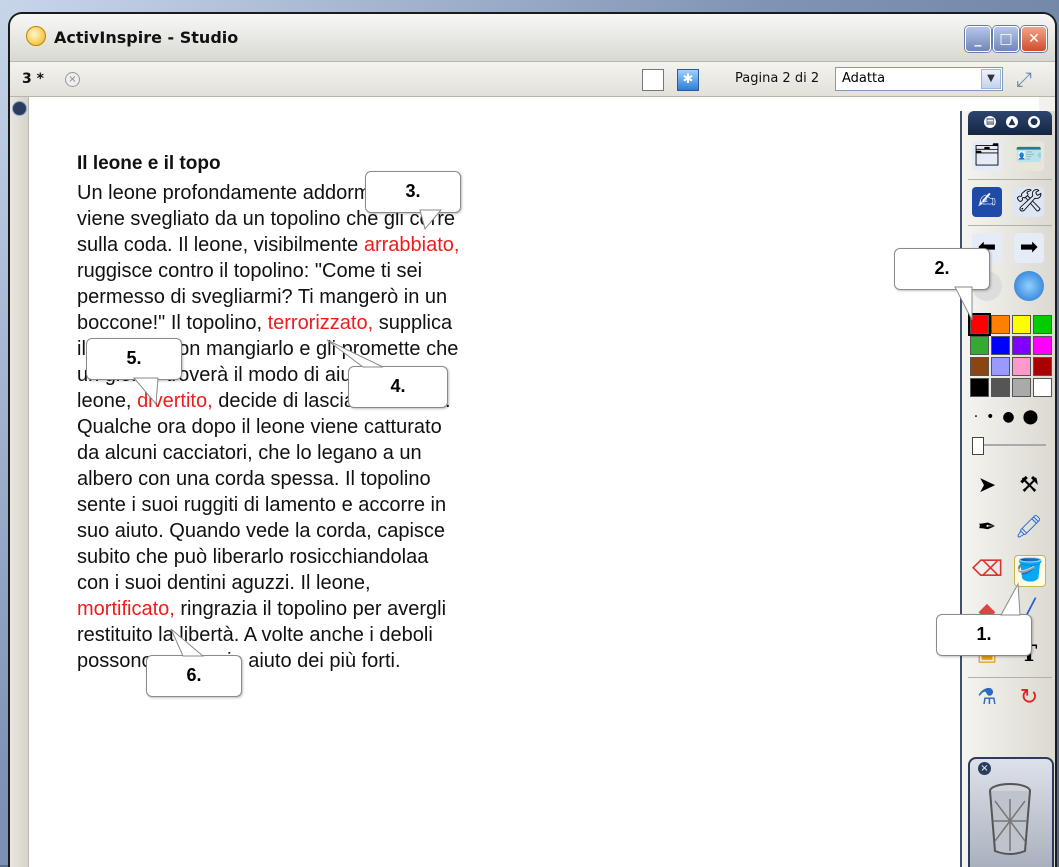 The height and width of the screenshot is (867, 1059). Describe the element at coordinates (431, 220) in the screenshot. I see `callout-3-tail` at that location.